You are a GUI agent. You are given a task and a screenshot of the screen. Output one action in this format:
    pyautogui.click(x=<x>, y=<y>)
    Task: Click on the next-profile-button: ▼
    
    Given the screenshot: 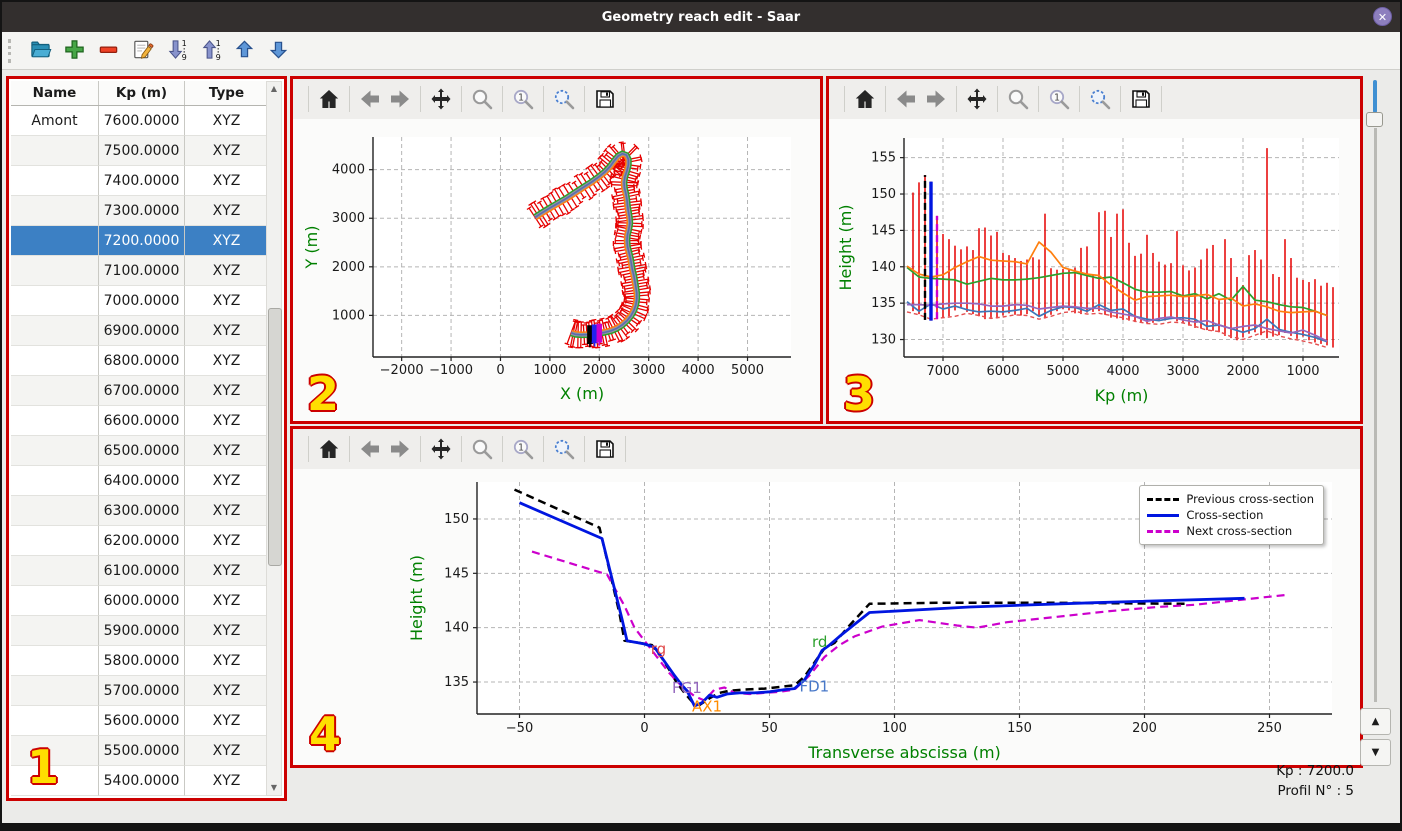 What is the action you would take?
    pyautogui.click(x=1375, y=752)
    